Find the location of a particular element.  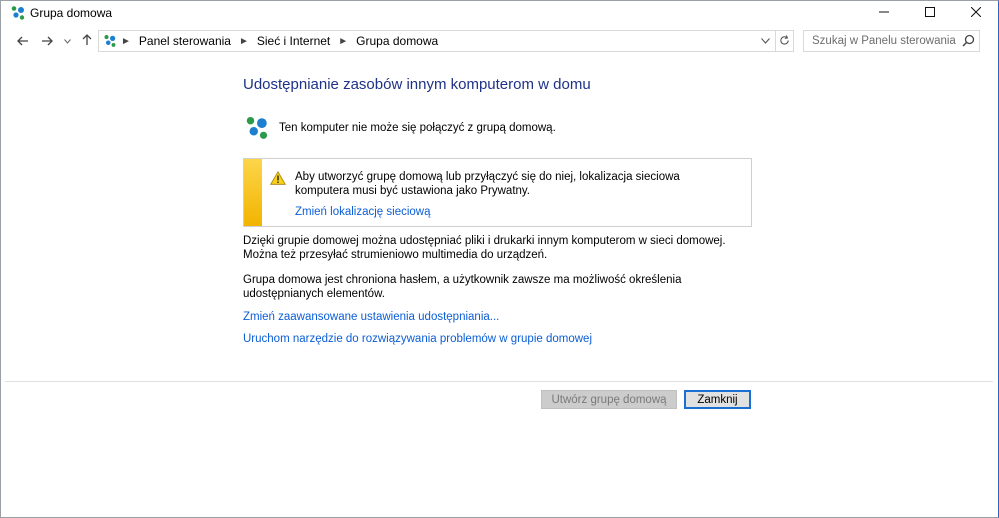

footer-divider is located at coordinates (499, 381).